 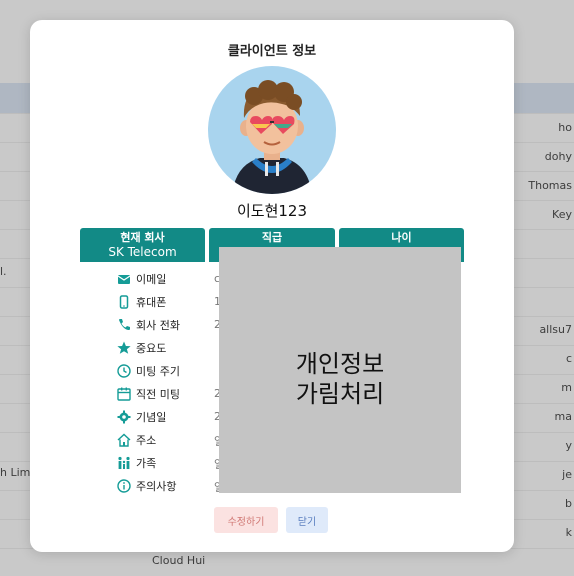 What do you see at coordinates (563, 416) in the screenshot?
I see `table-cell: ma` at bounding box center [563, 416].